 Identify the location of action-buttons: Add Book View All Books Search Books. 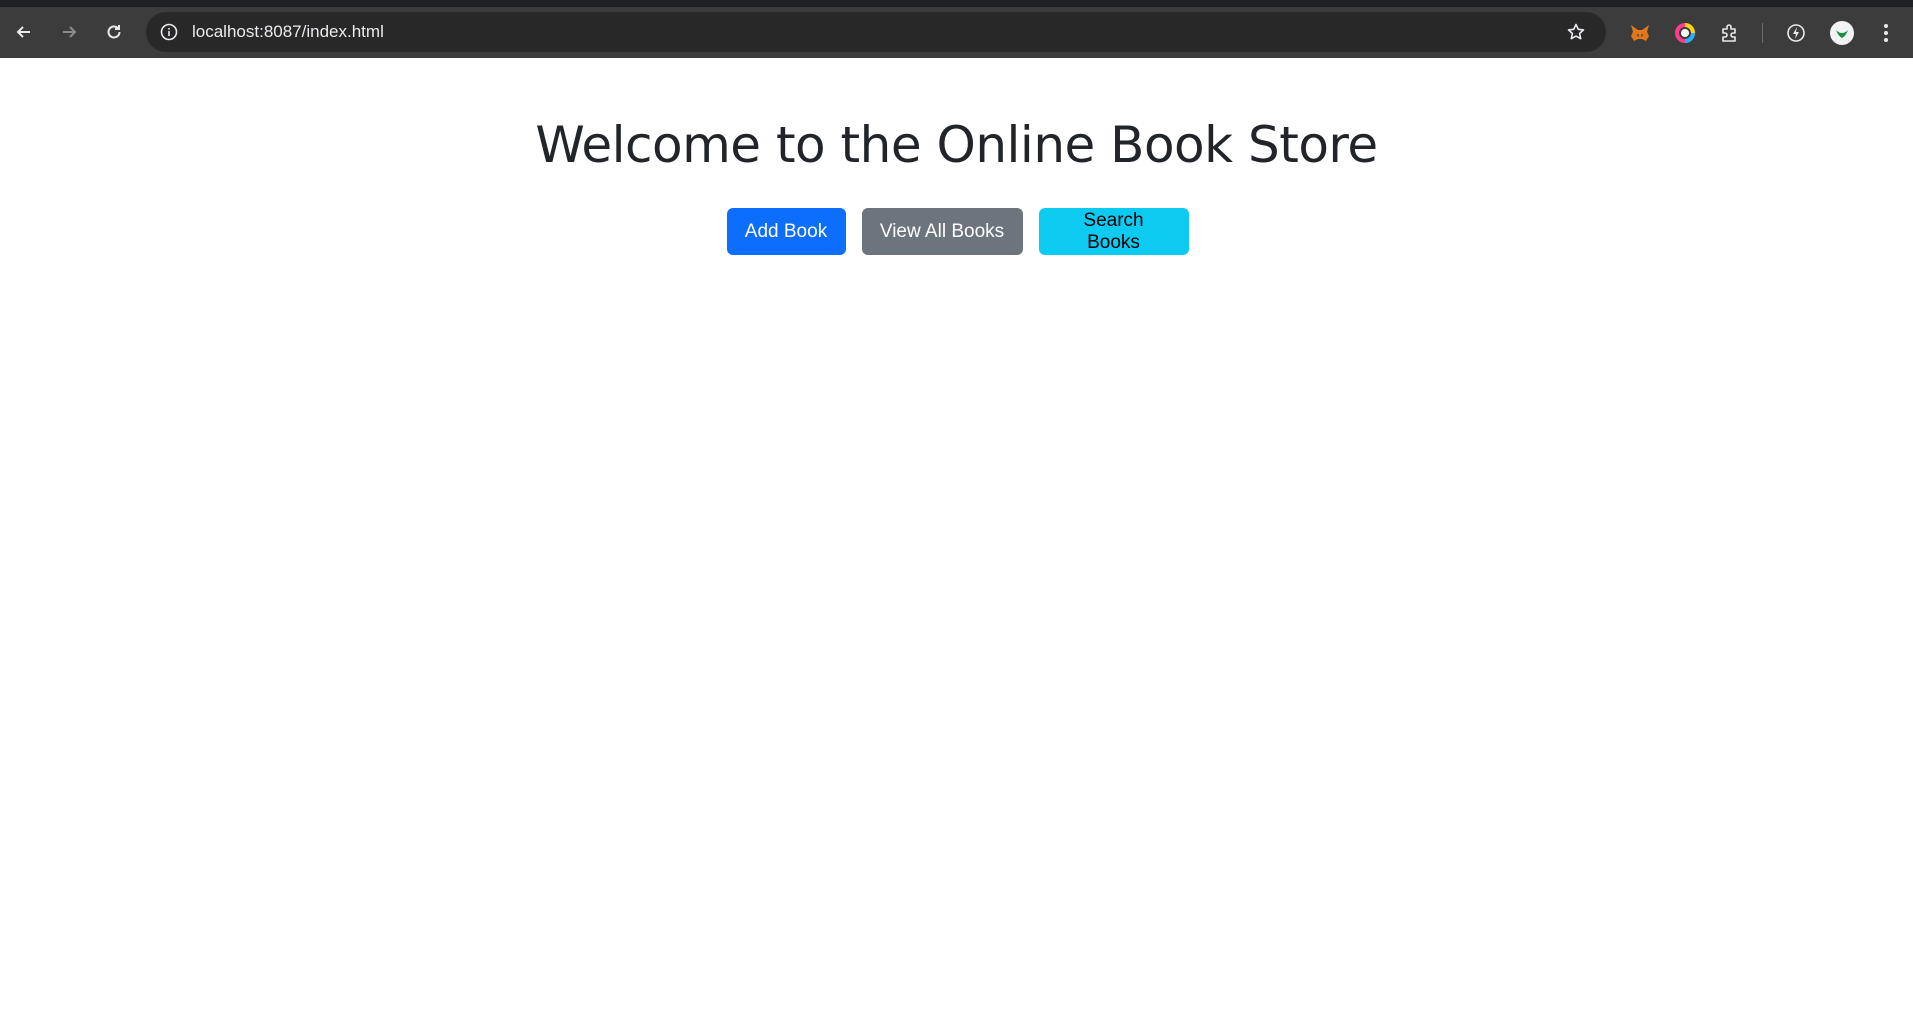
(956, 231).